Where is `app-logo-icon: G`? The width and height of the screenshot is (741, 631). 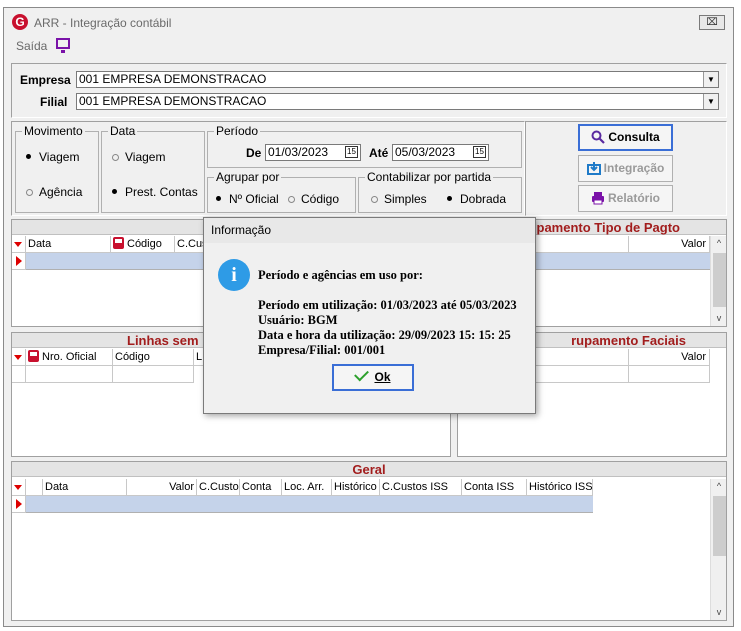 app-logo-icon: G is located at coordinates (20, 22).